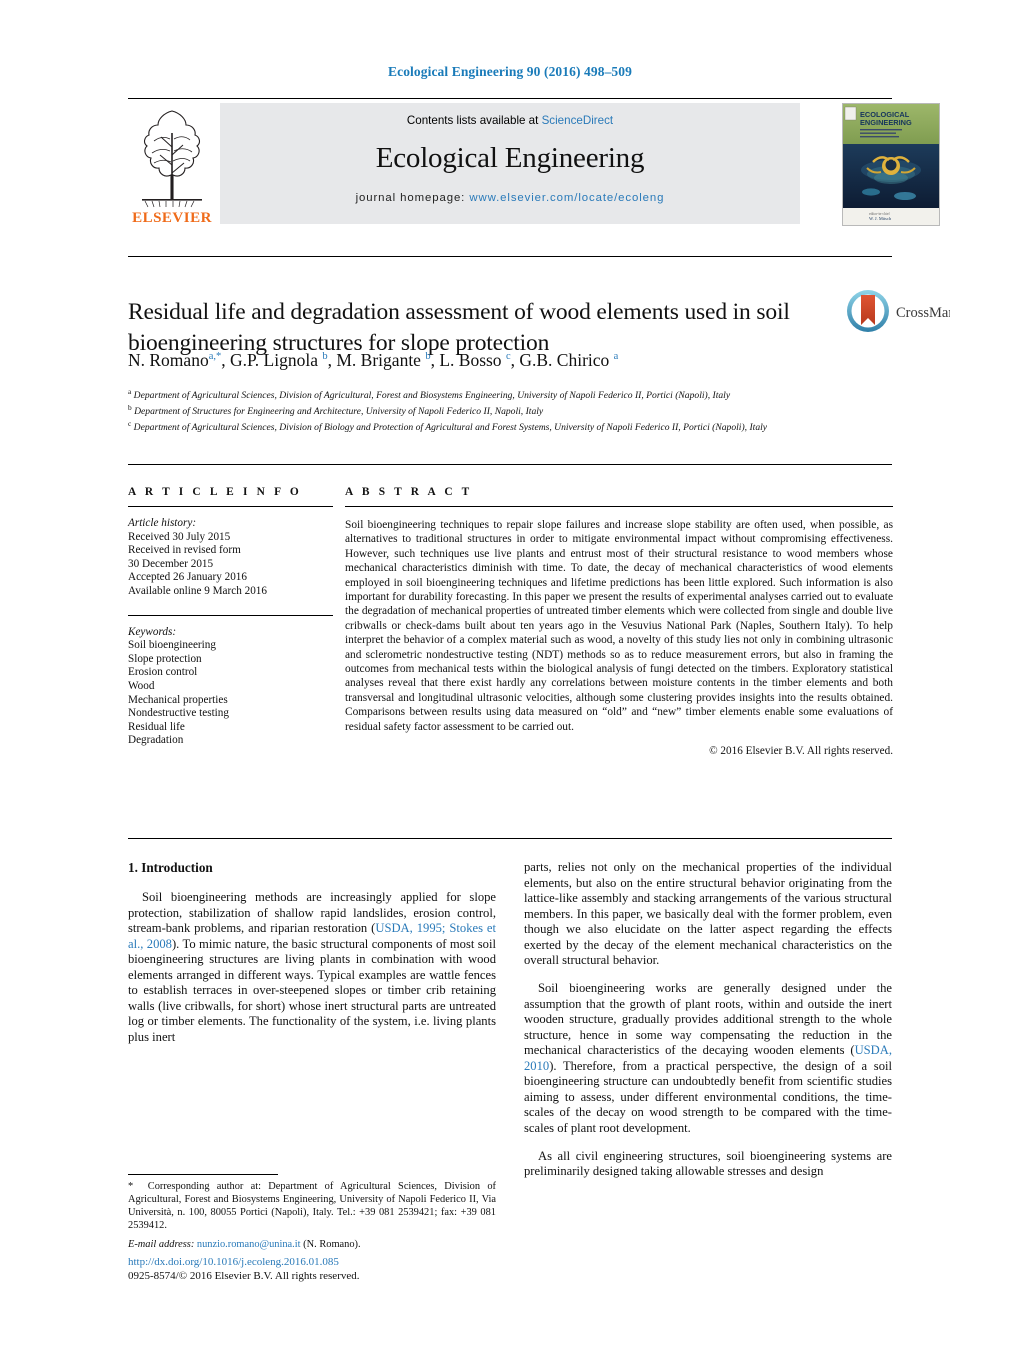 The image size is (1020, 1351). I want to click on keyword-item: Mechanical properties, so click(178, 699).